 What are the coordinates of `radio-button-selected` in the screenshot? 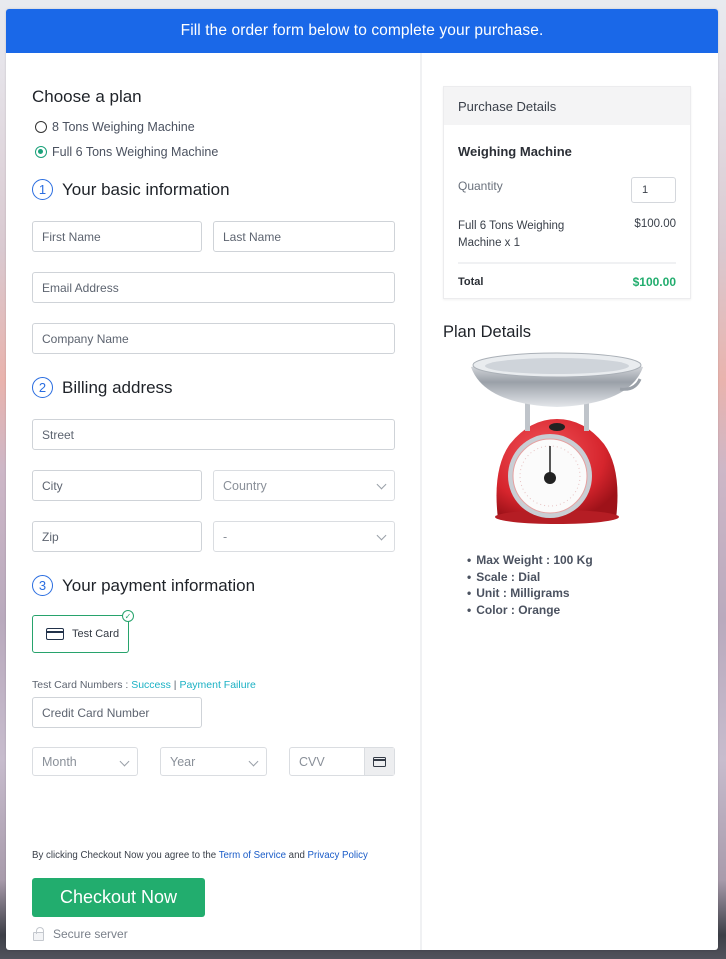 It's located at (41, 152).